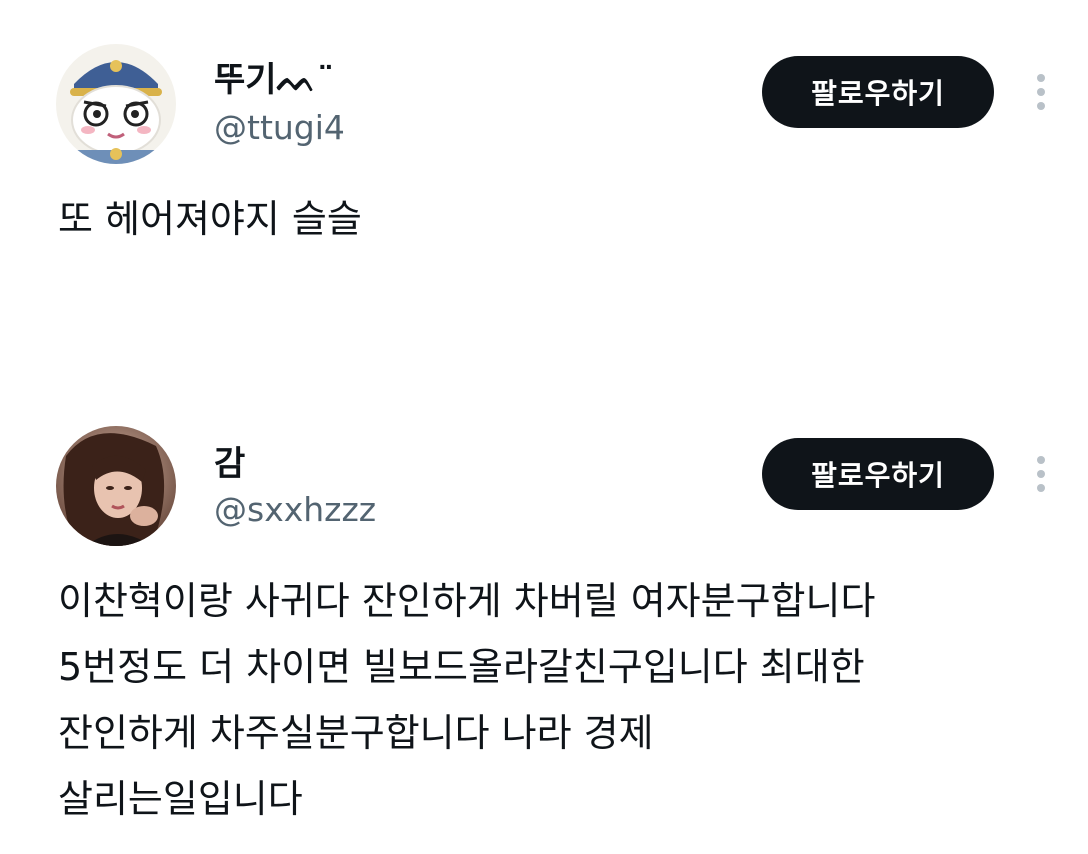  Describe the element at coordinates (274, 76) in the screenshot. I see `display-name: 뚜기ᨓ¨` at that location.